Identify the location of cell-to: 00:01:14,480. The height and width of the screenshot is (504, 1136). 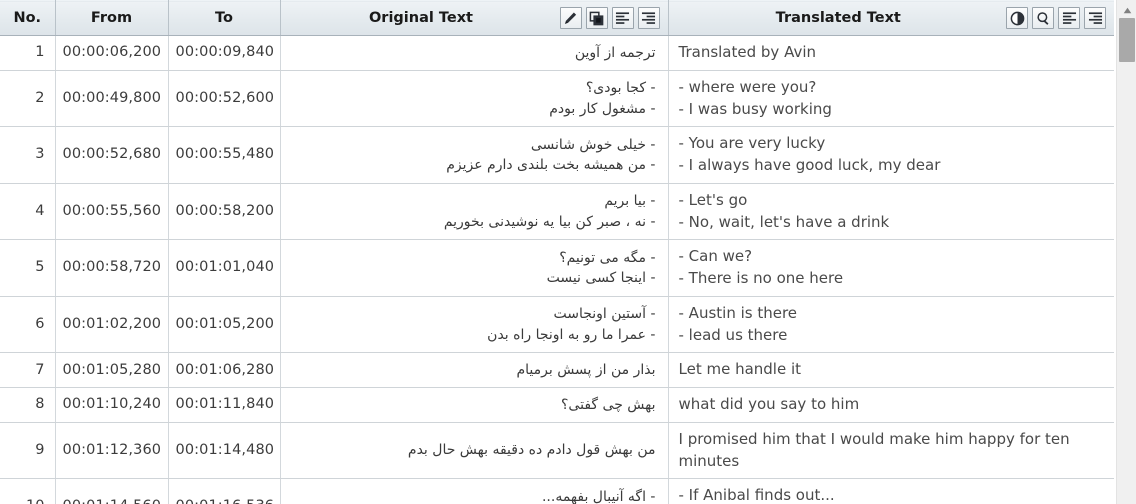
(224, 451).